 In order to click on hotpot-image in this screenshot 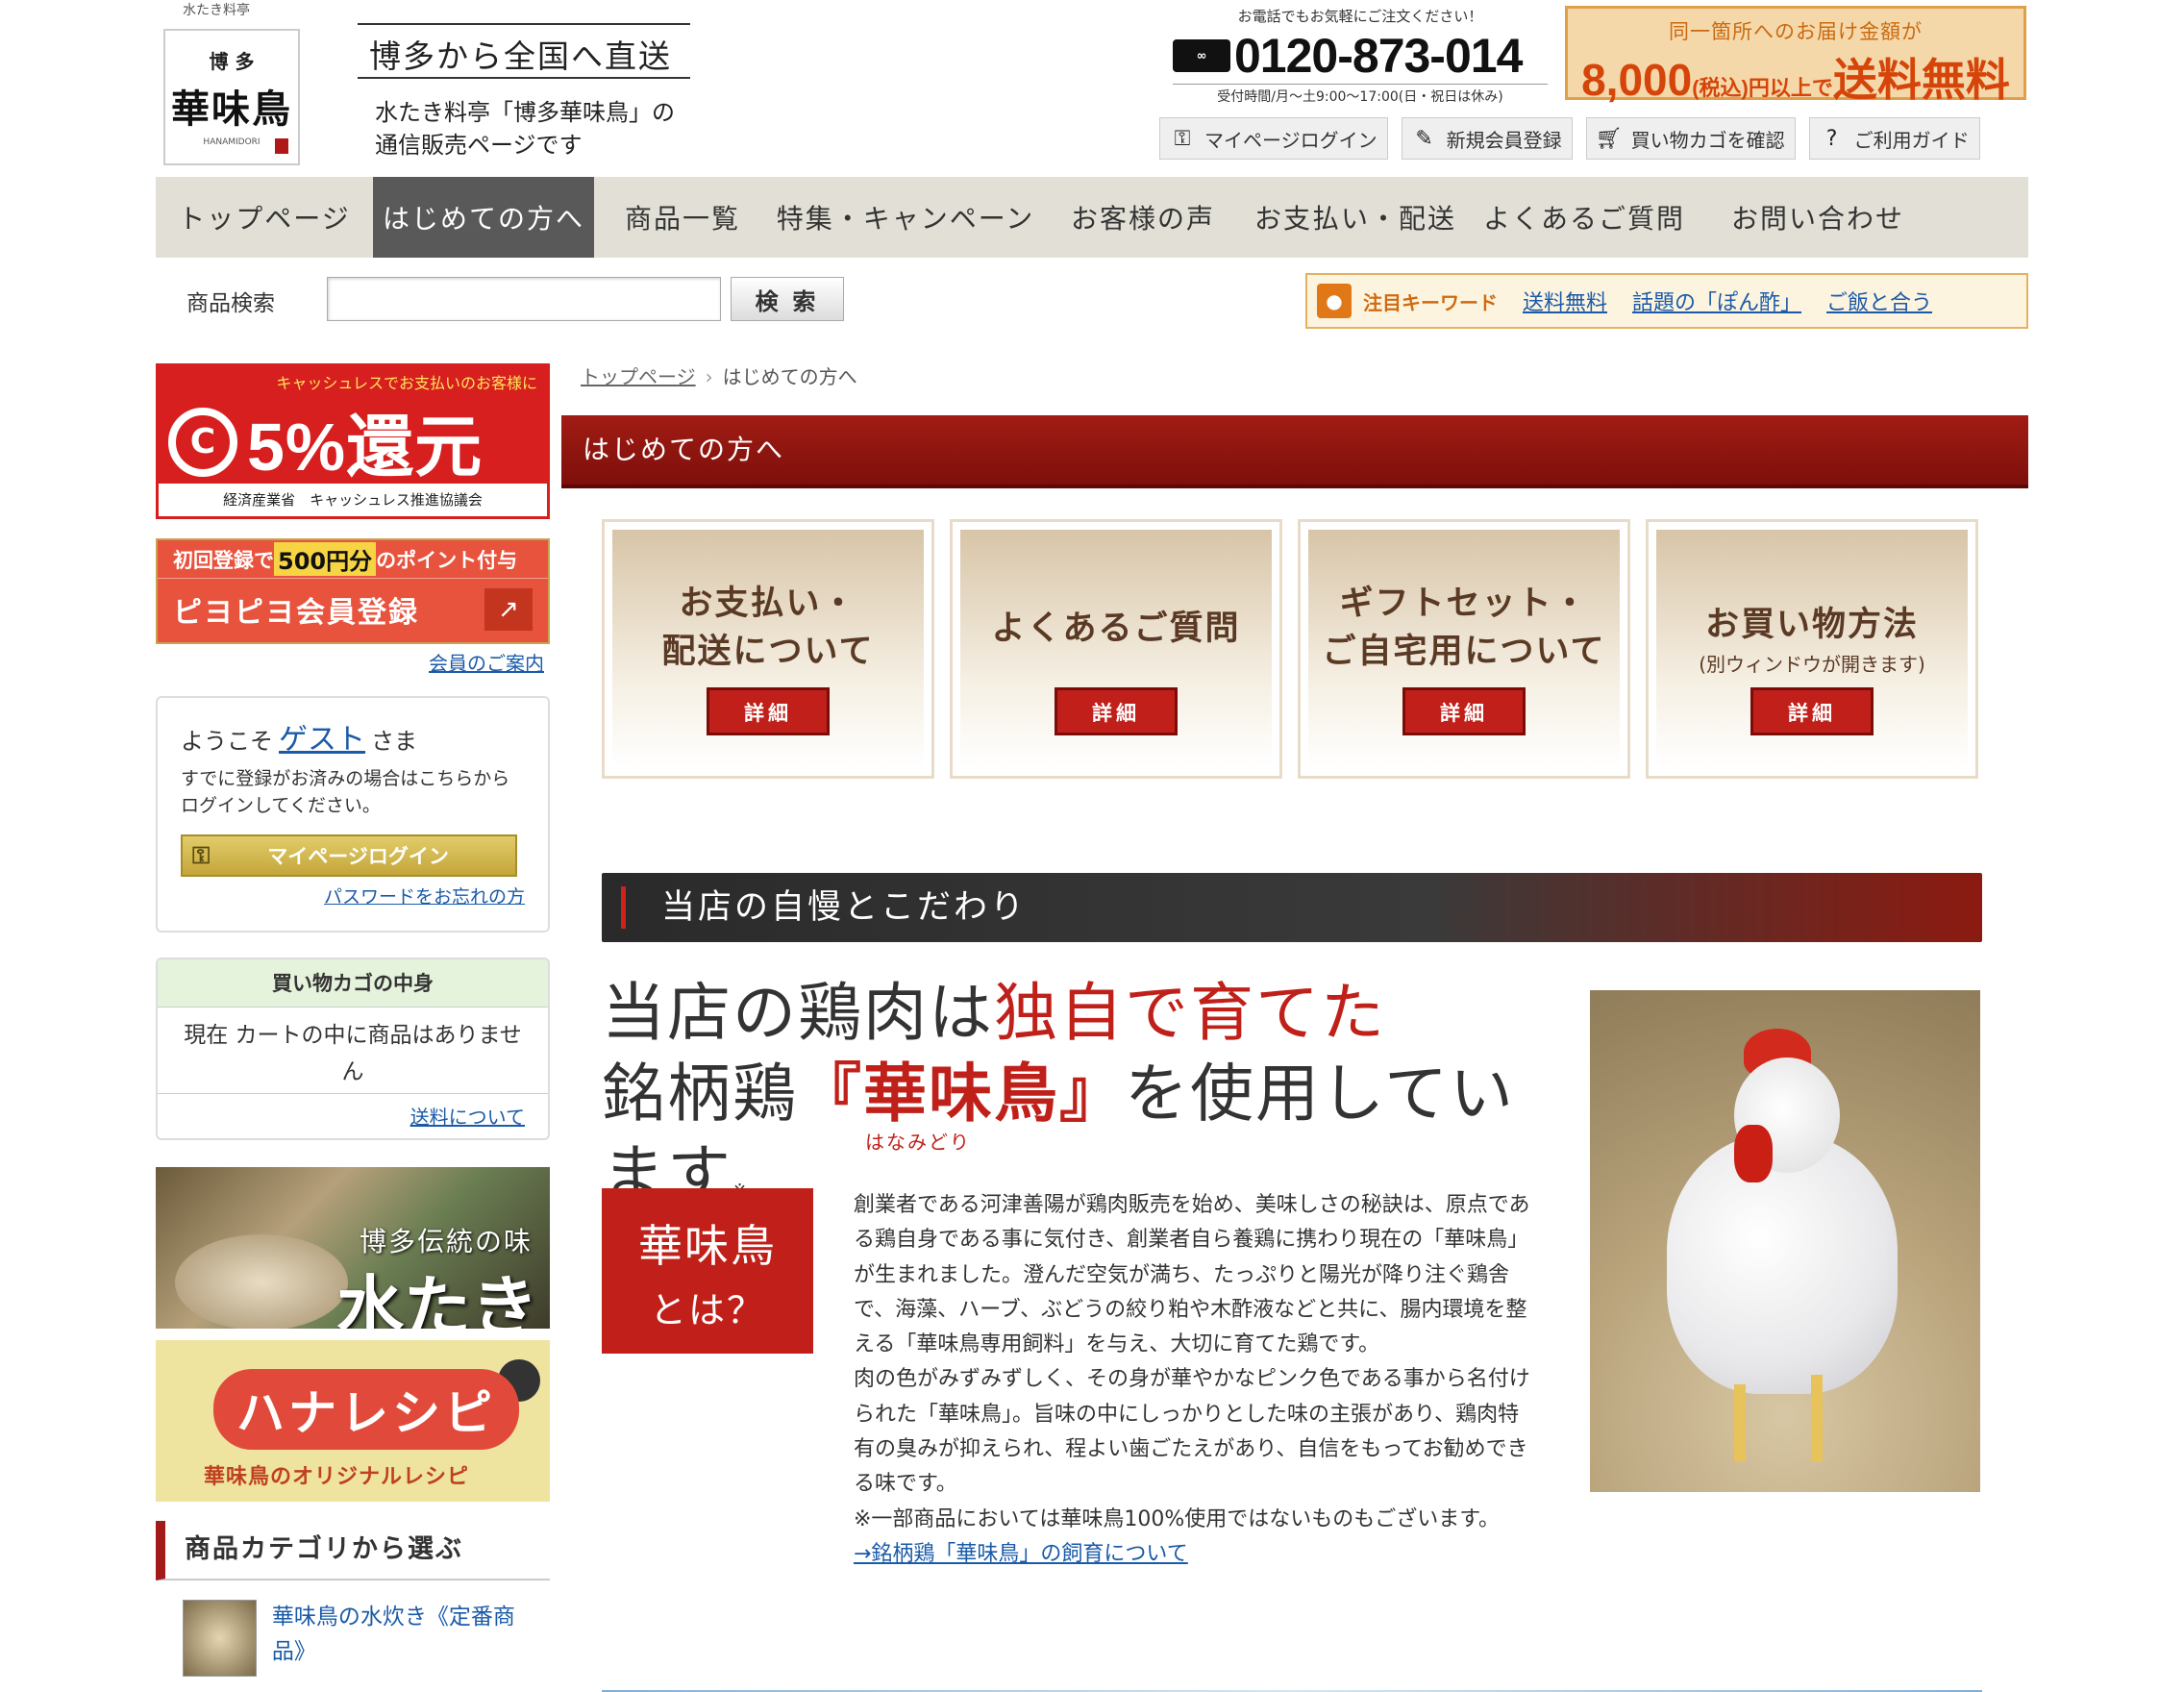, I will do `click(262, 1281)`.